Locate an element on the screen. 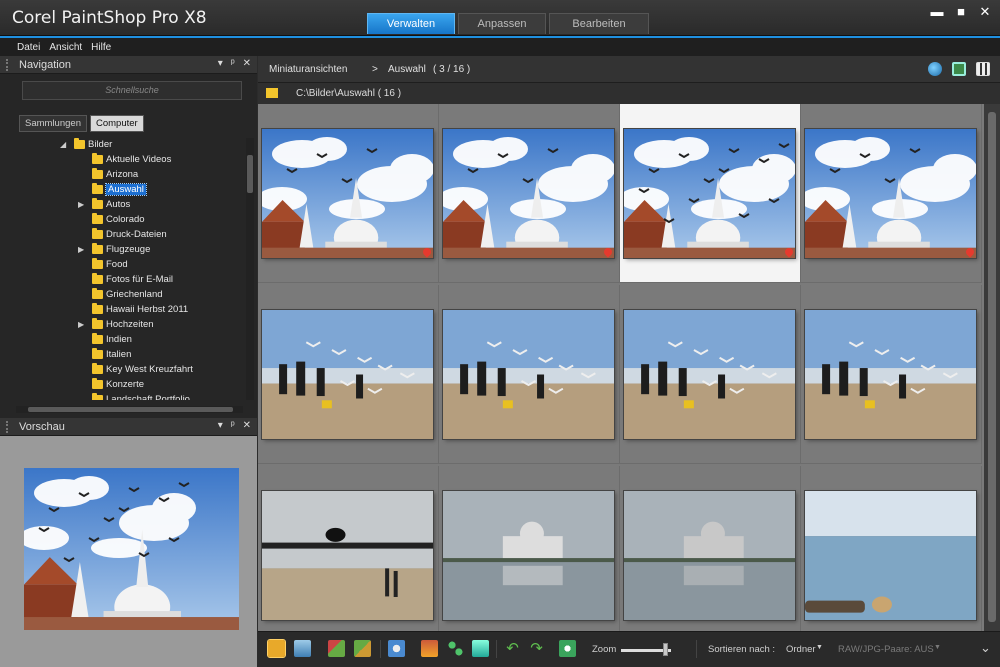  share-icon is located at coordinates (455, 648).